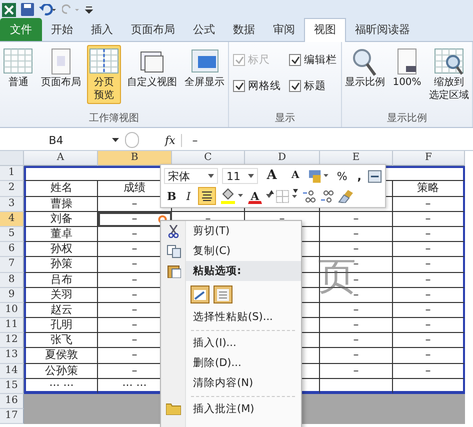 The image size is (473, 427). I want to click on menu-item: 插入批注(M), so click(231, 409).